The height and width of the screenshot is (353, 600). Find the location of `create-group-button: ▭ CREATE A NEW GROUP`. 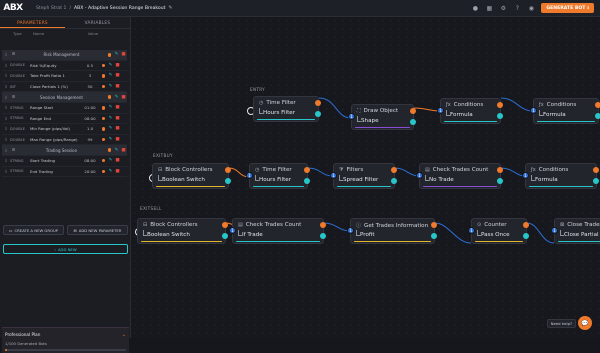

create-group-button: ▭ CREATE A NEW GROUP is located at coordinates (33, 230).